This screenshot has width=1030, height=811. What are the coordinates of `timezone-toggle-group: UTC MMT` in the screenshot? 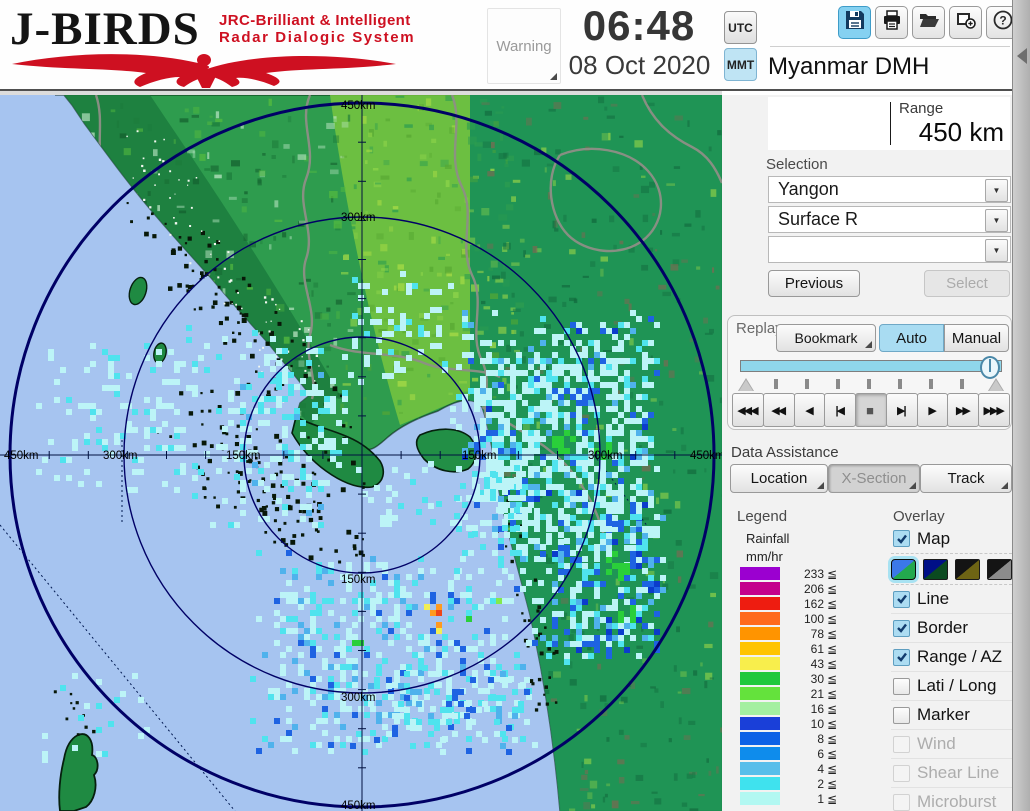 It's located at (741, 48).